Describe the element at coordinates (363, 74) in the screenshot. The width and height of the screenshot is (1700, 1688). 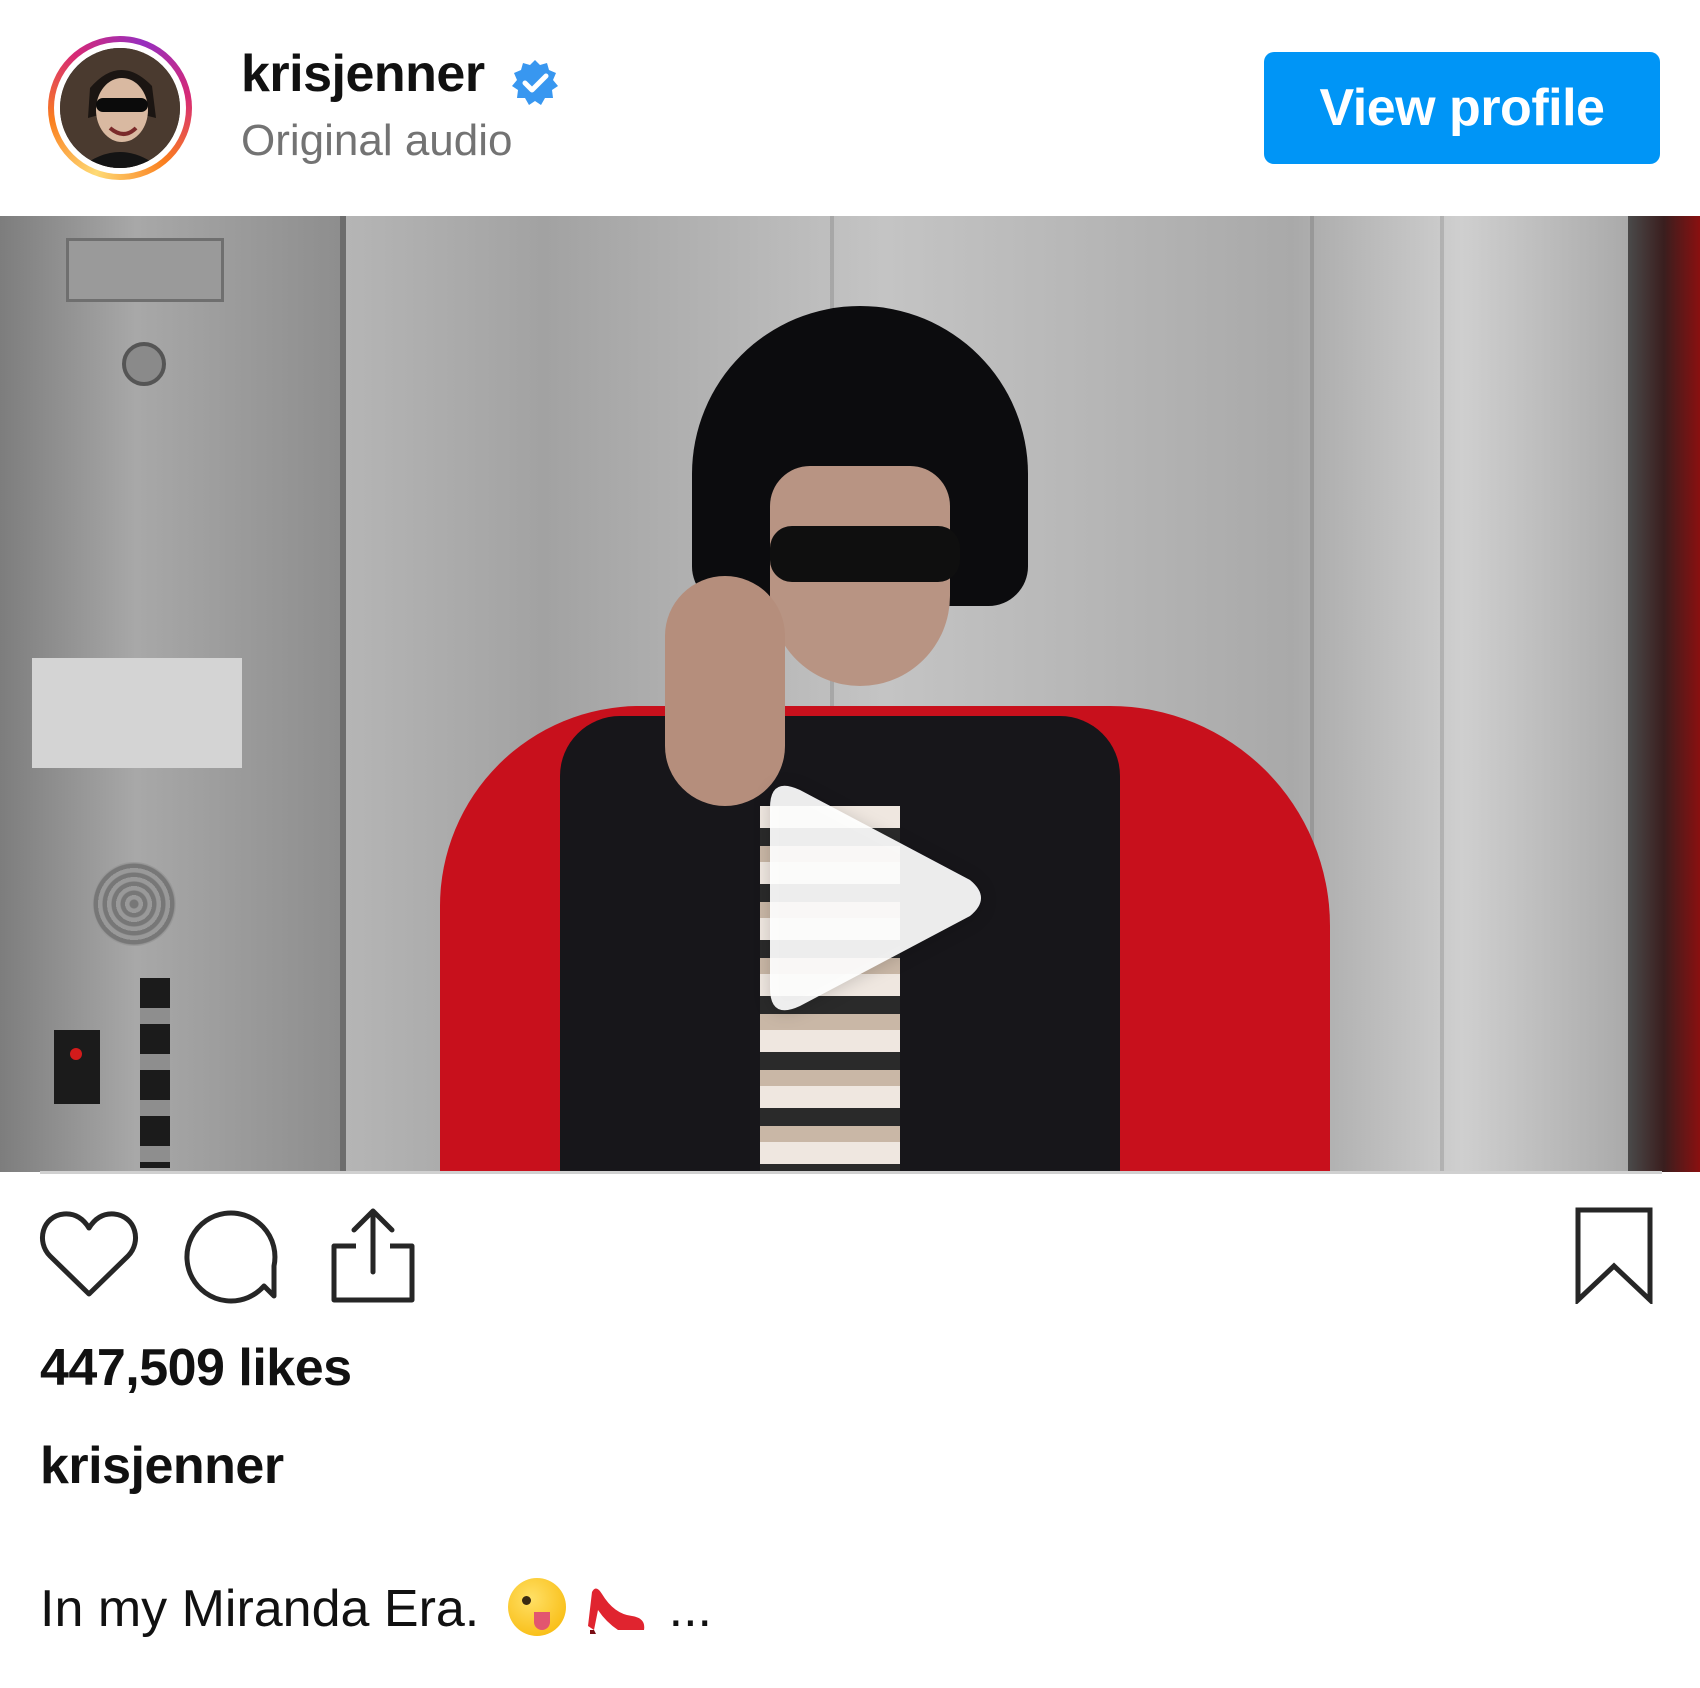
I see `username: krisjenner` at that location.